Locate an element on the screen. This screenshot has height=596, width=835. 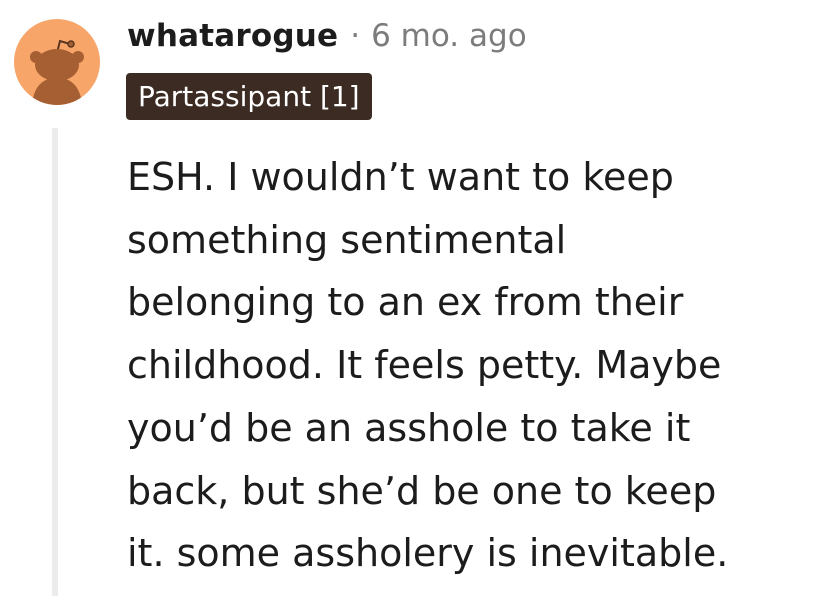
comment-timestamp: 6 mo. ago is located at coordinates (449, 36).